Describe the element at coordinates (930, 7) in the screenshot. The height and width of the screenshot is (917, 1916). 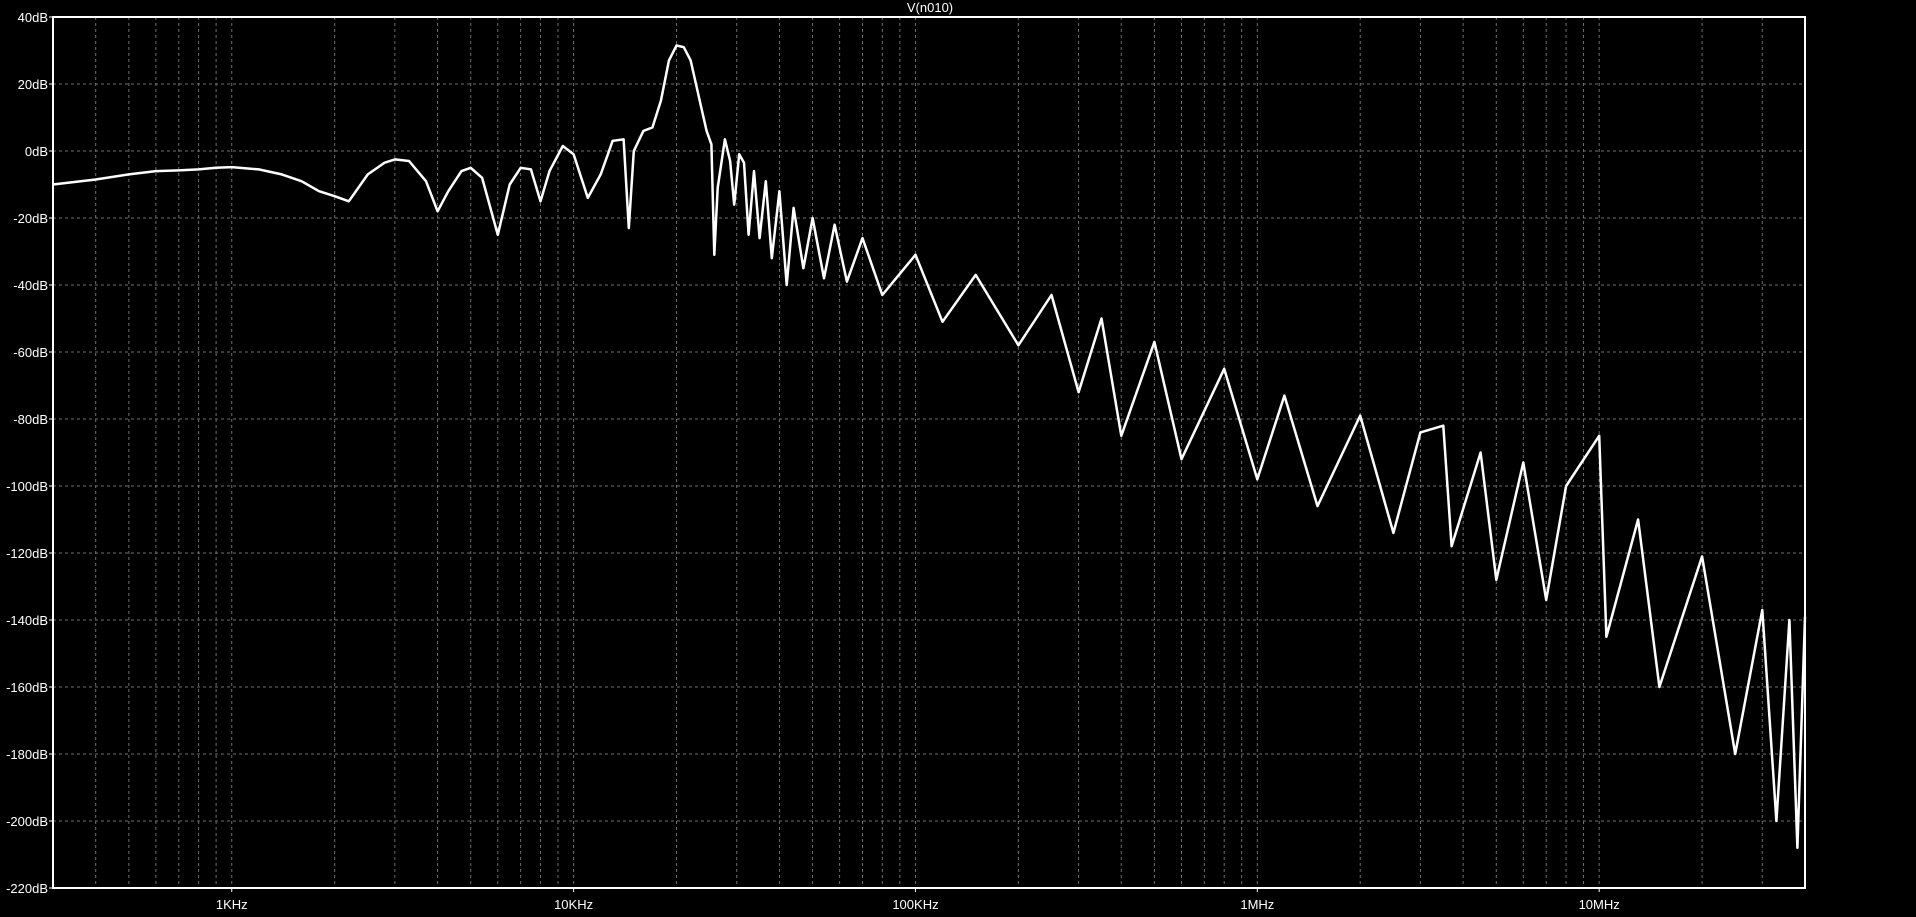
I see `chart-title: V(n010)` at that location.